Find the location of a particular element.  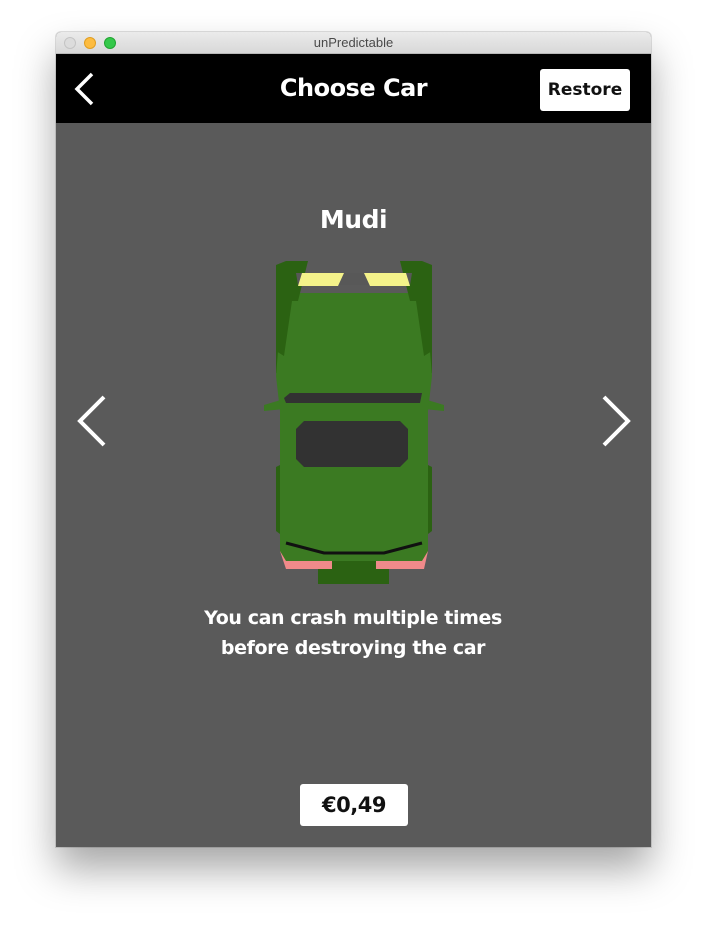

description-line-1: You can crash multiple times is located at coordinates (353, 618).